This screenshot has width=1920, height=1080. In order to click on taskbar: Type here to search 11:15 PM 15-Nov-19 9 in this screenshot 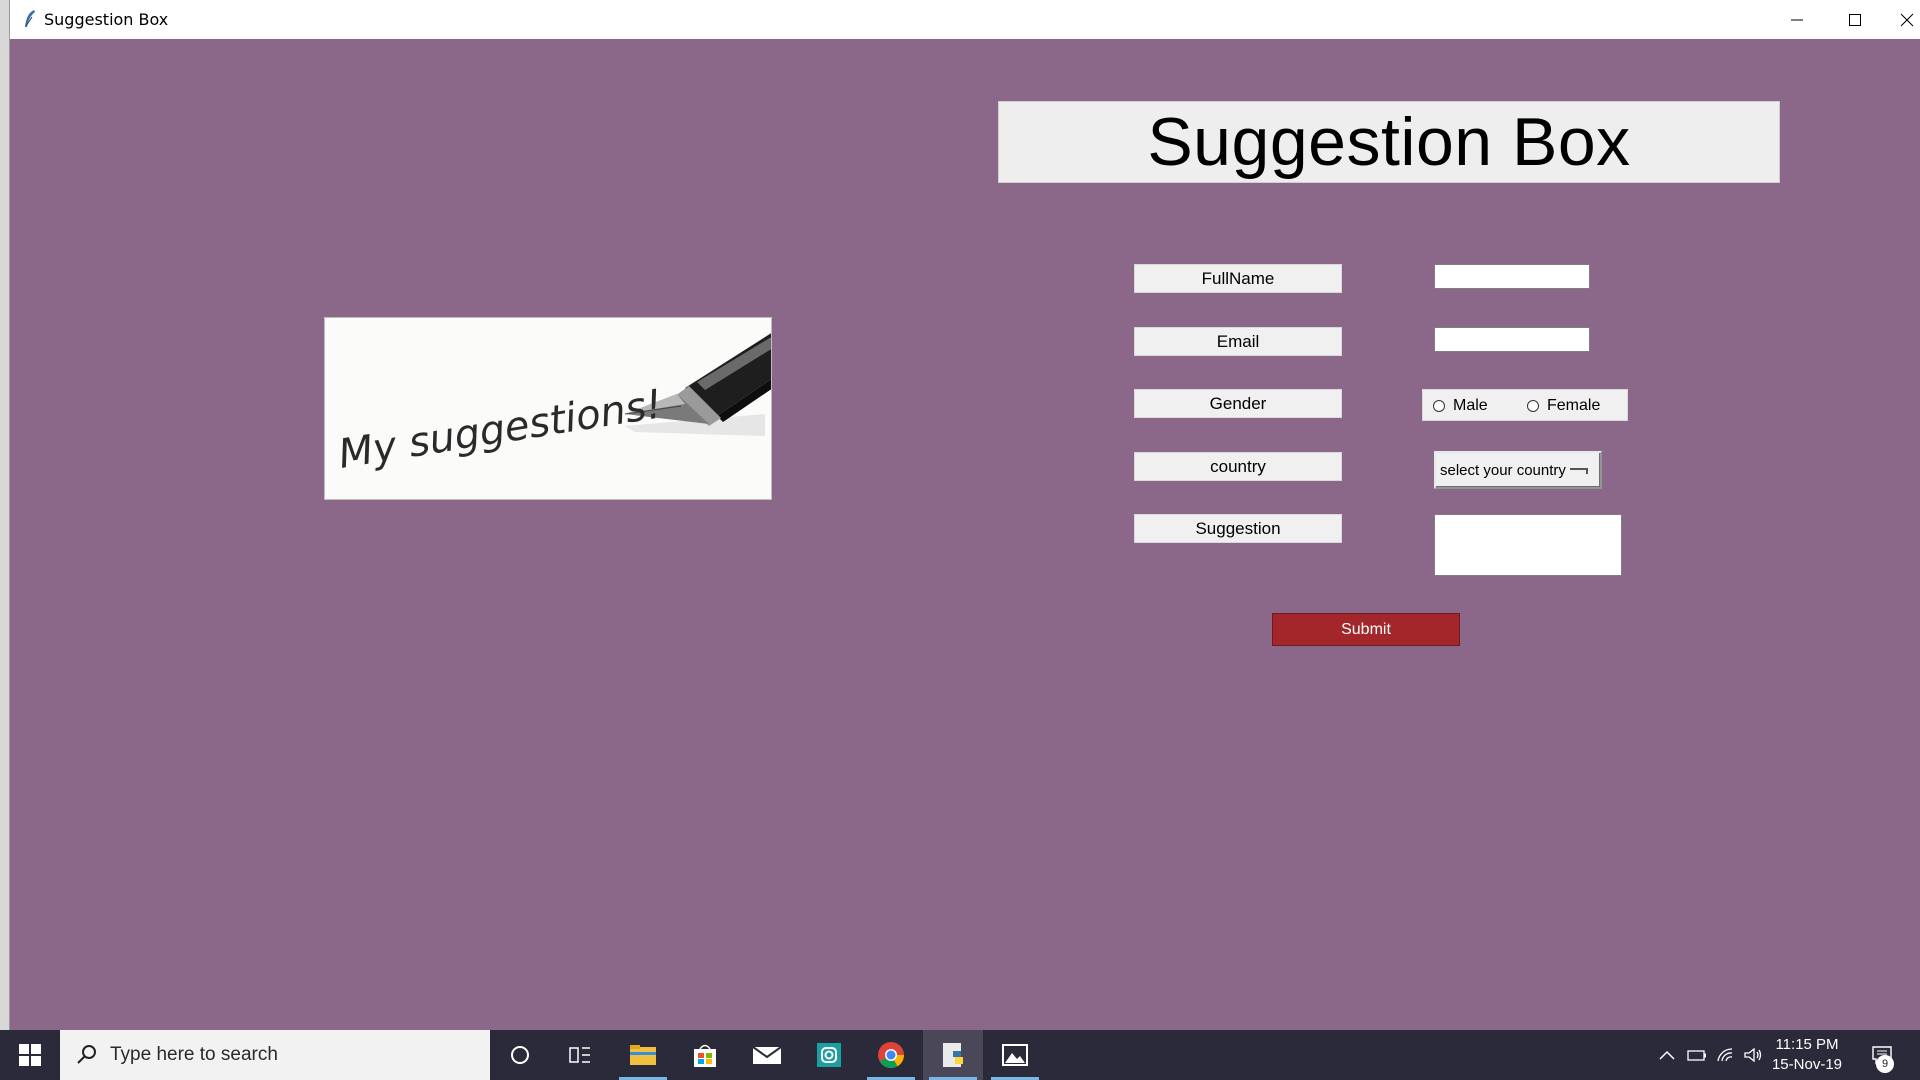, I will do `click(960, 1055)`.